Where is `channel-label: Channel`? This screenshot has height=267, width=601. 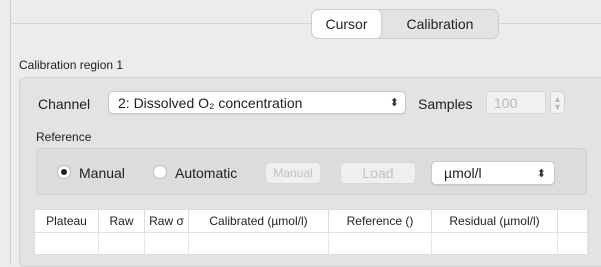 channel-label: Channel is located at coordinates (64, 104).